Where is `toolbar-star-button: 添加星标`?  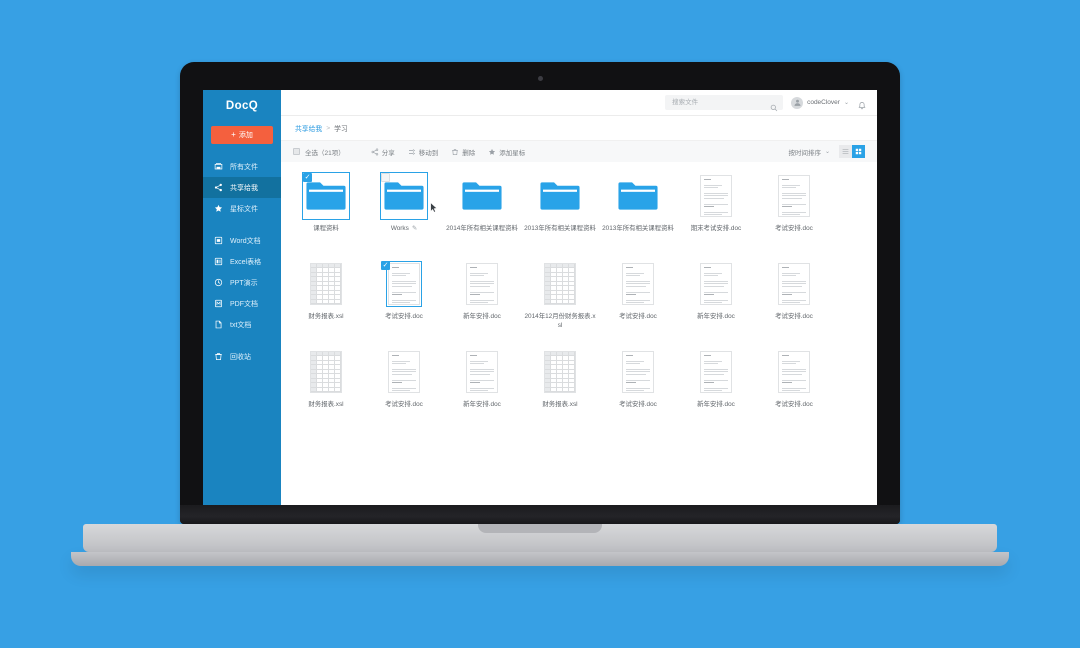 toolbar-star-button: 添加星标 is located at coordinates (506, 152).